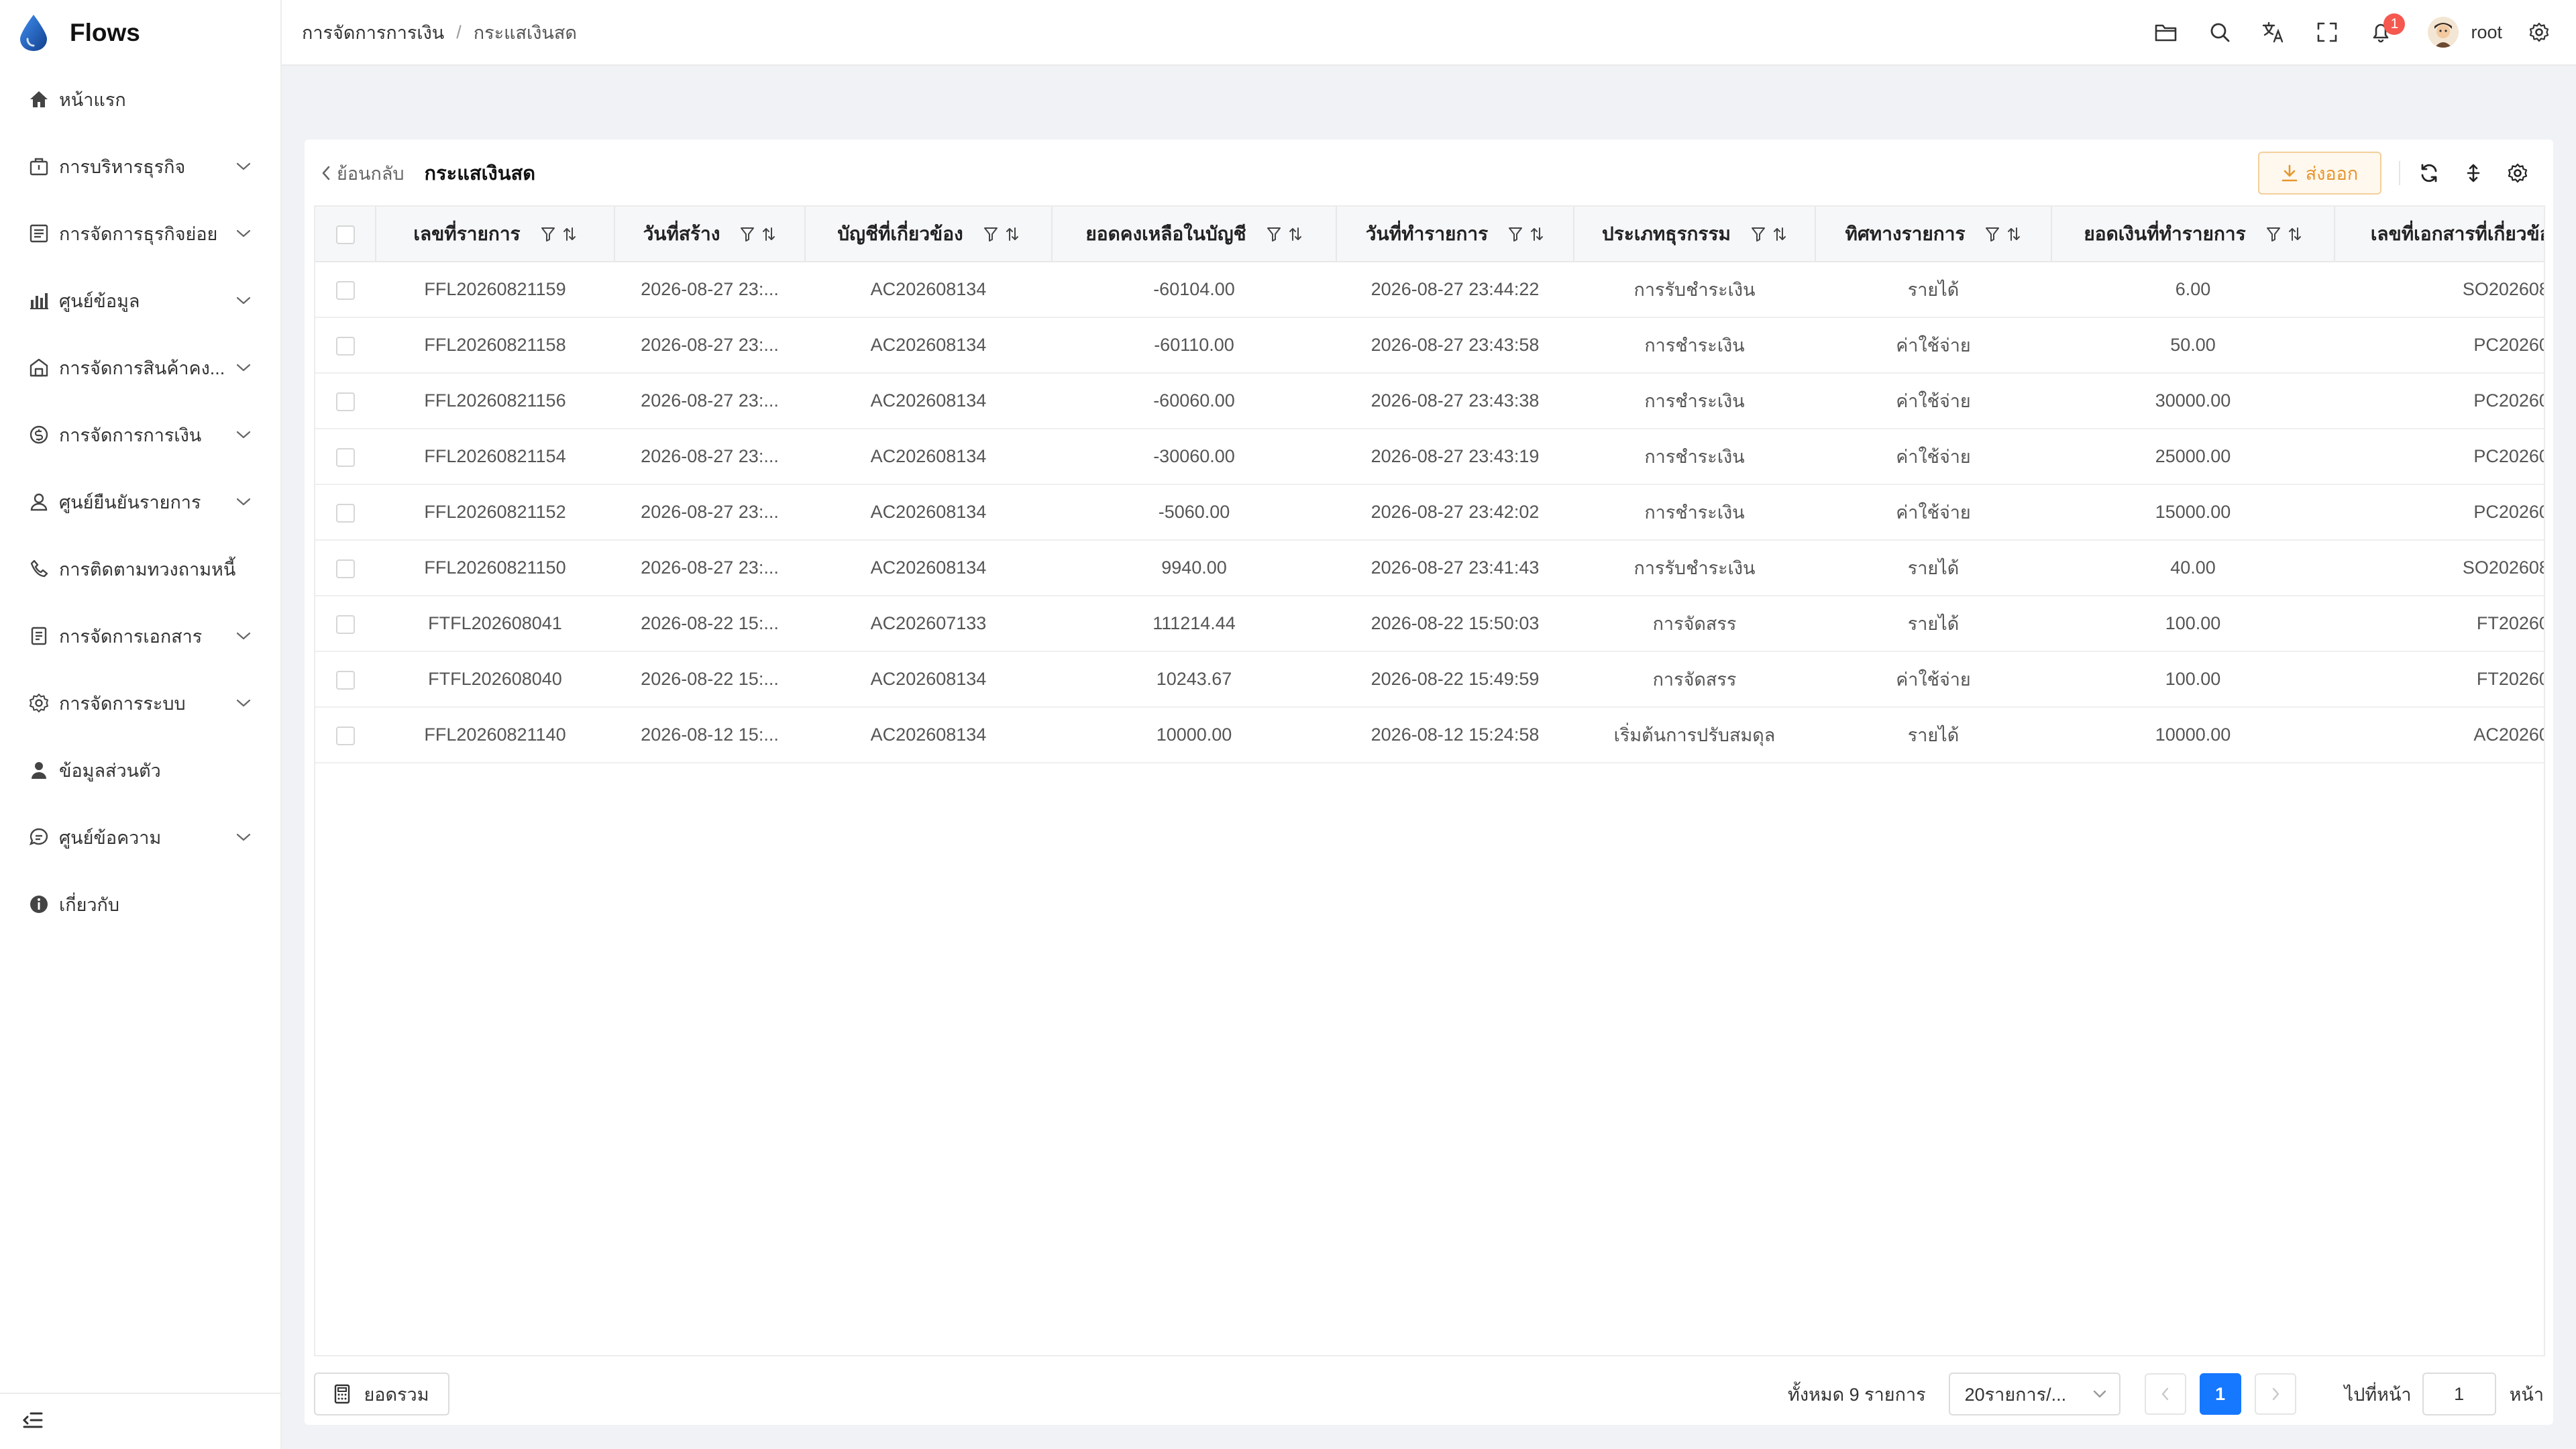 This screenshot has height=1449, width=2576. Describe the element at coordinates (1695, 234) in the screenshot. I see `column-header: ประเภทธุรกรรม` at that location.